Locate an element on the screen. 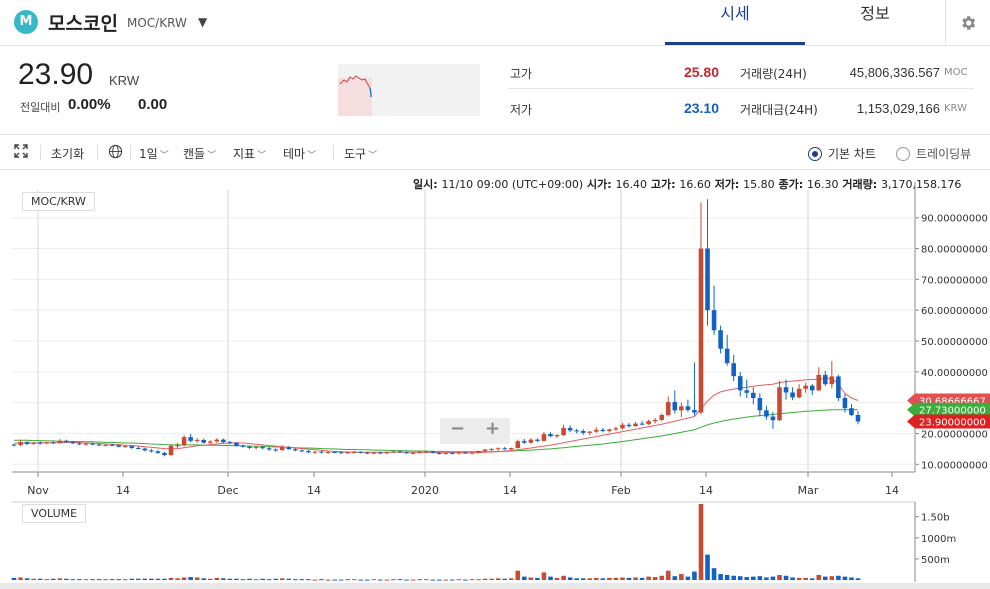 This screenshot has width=990, height=589. indicator-dropdown: 지표 ﹀ is located at coordinates (249, 153).